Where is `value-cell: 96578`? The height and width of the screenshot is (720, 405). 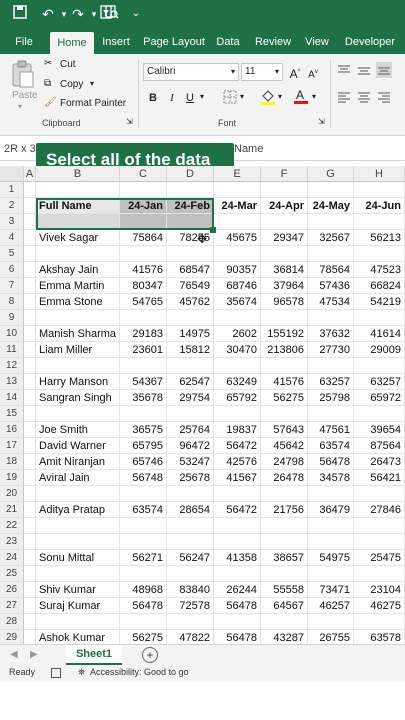 value-cell: 96578 is located at coordinates (284, 302).